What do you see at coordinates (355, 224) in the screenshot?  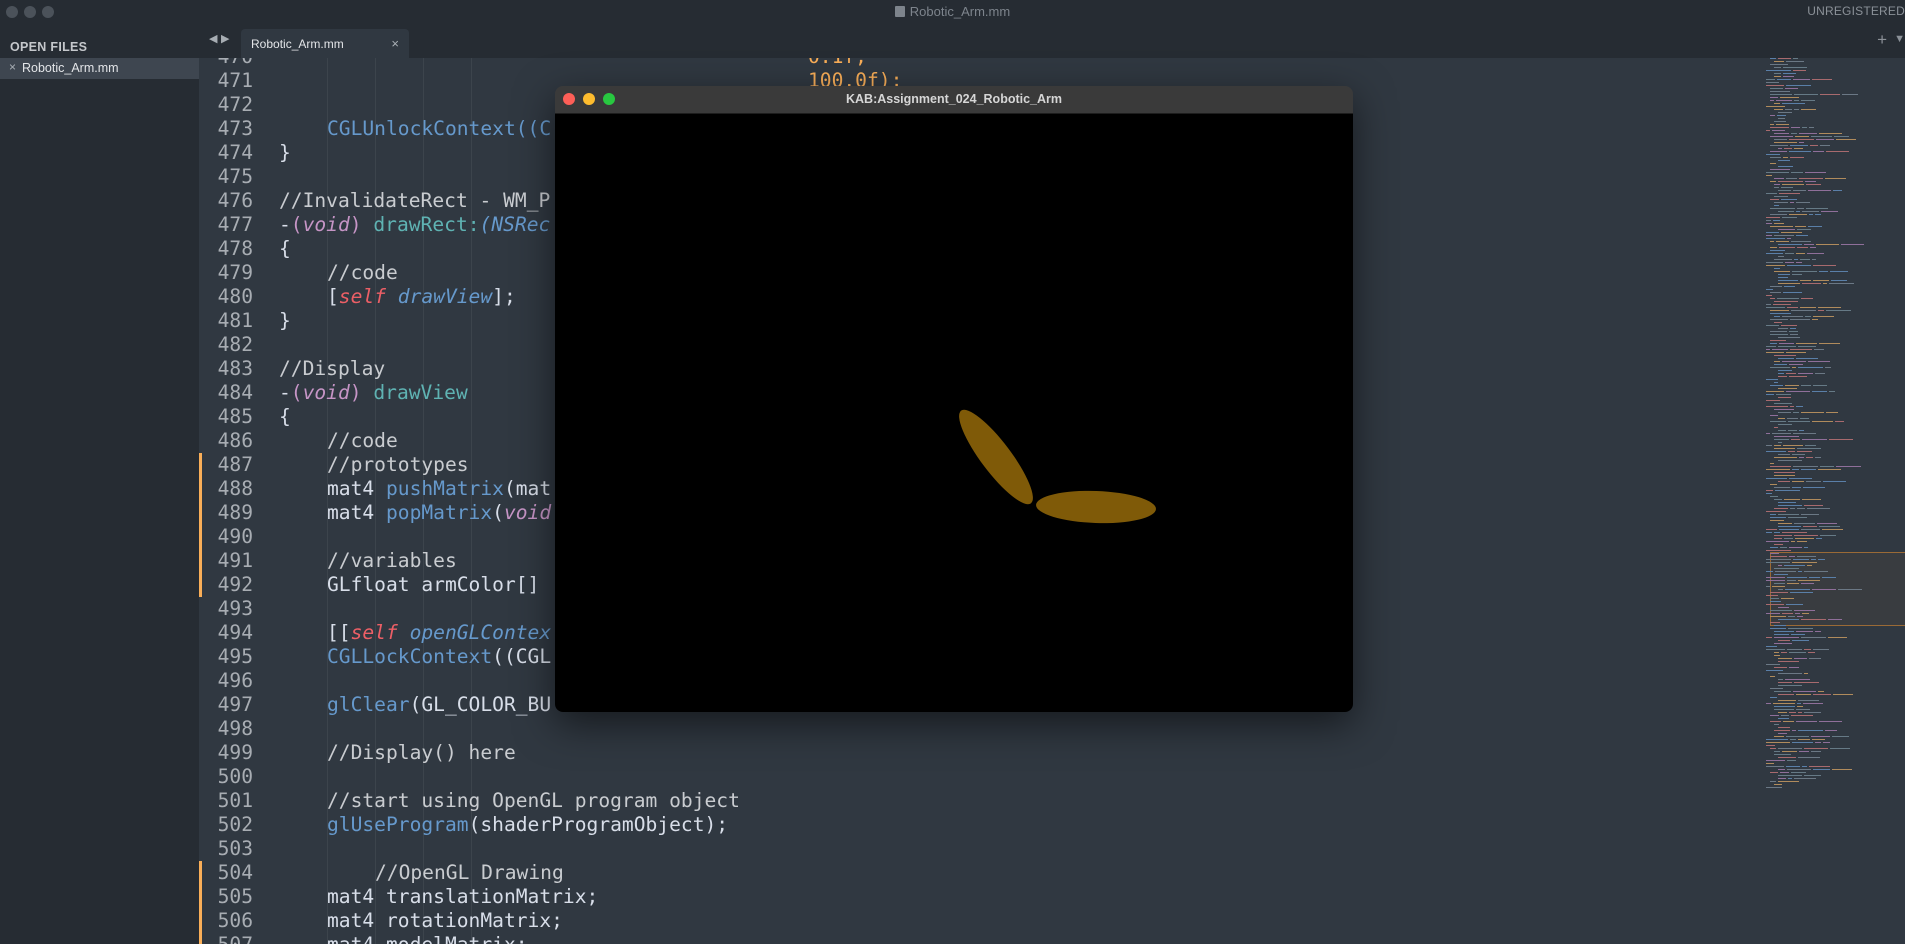 I see `code-text: )` at bounding box center [355, 224].